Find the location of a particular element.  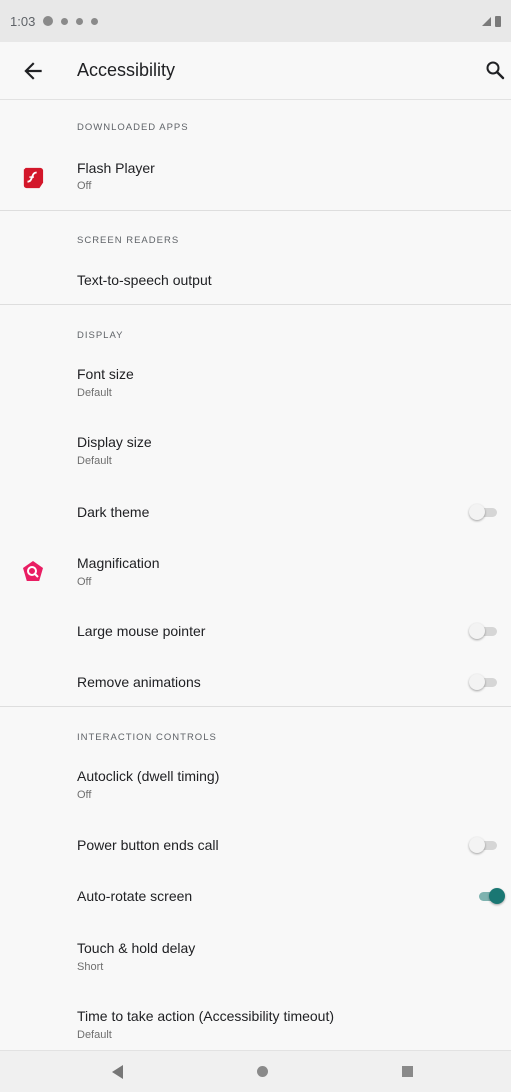

display-size-subtitle: Default is located at coordinates (94, 461).